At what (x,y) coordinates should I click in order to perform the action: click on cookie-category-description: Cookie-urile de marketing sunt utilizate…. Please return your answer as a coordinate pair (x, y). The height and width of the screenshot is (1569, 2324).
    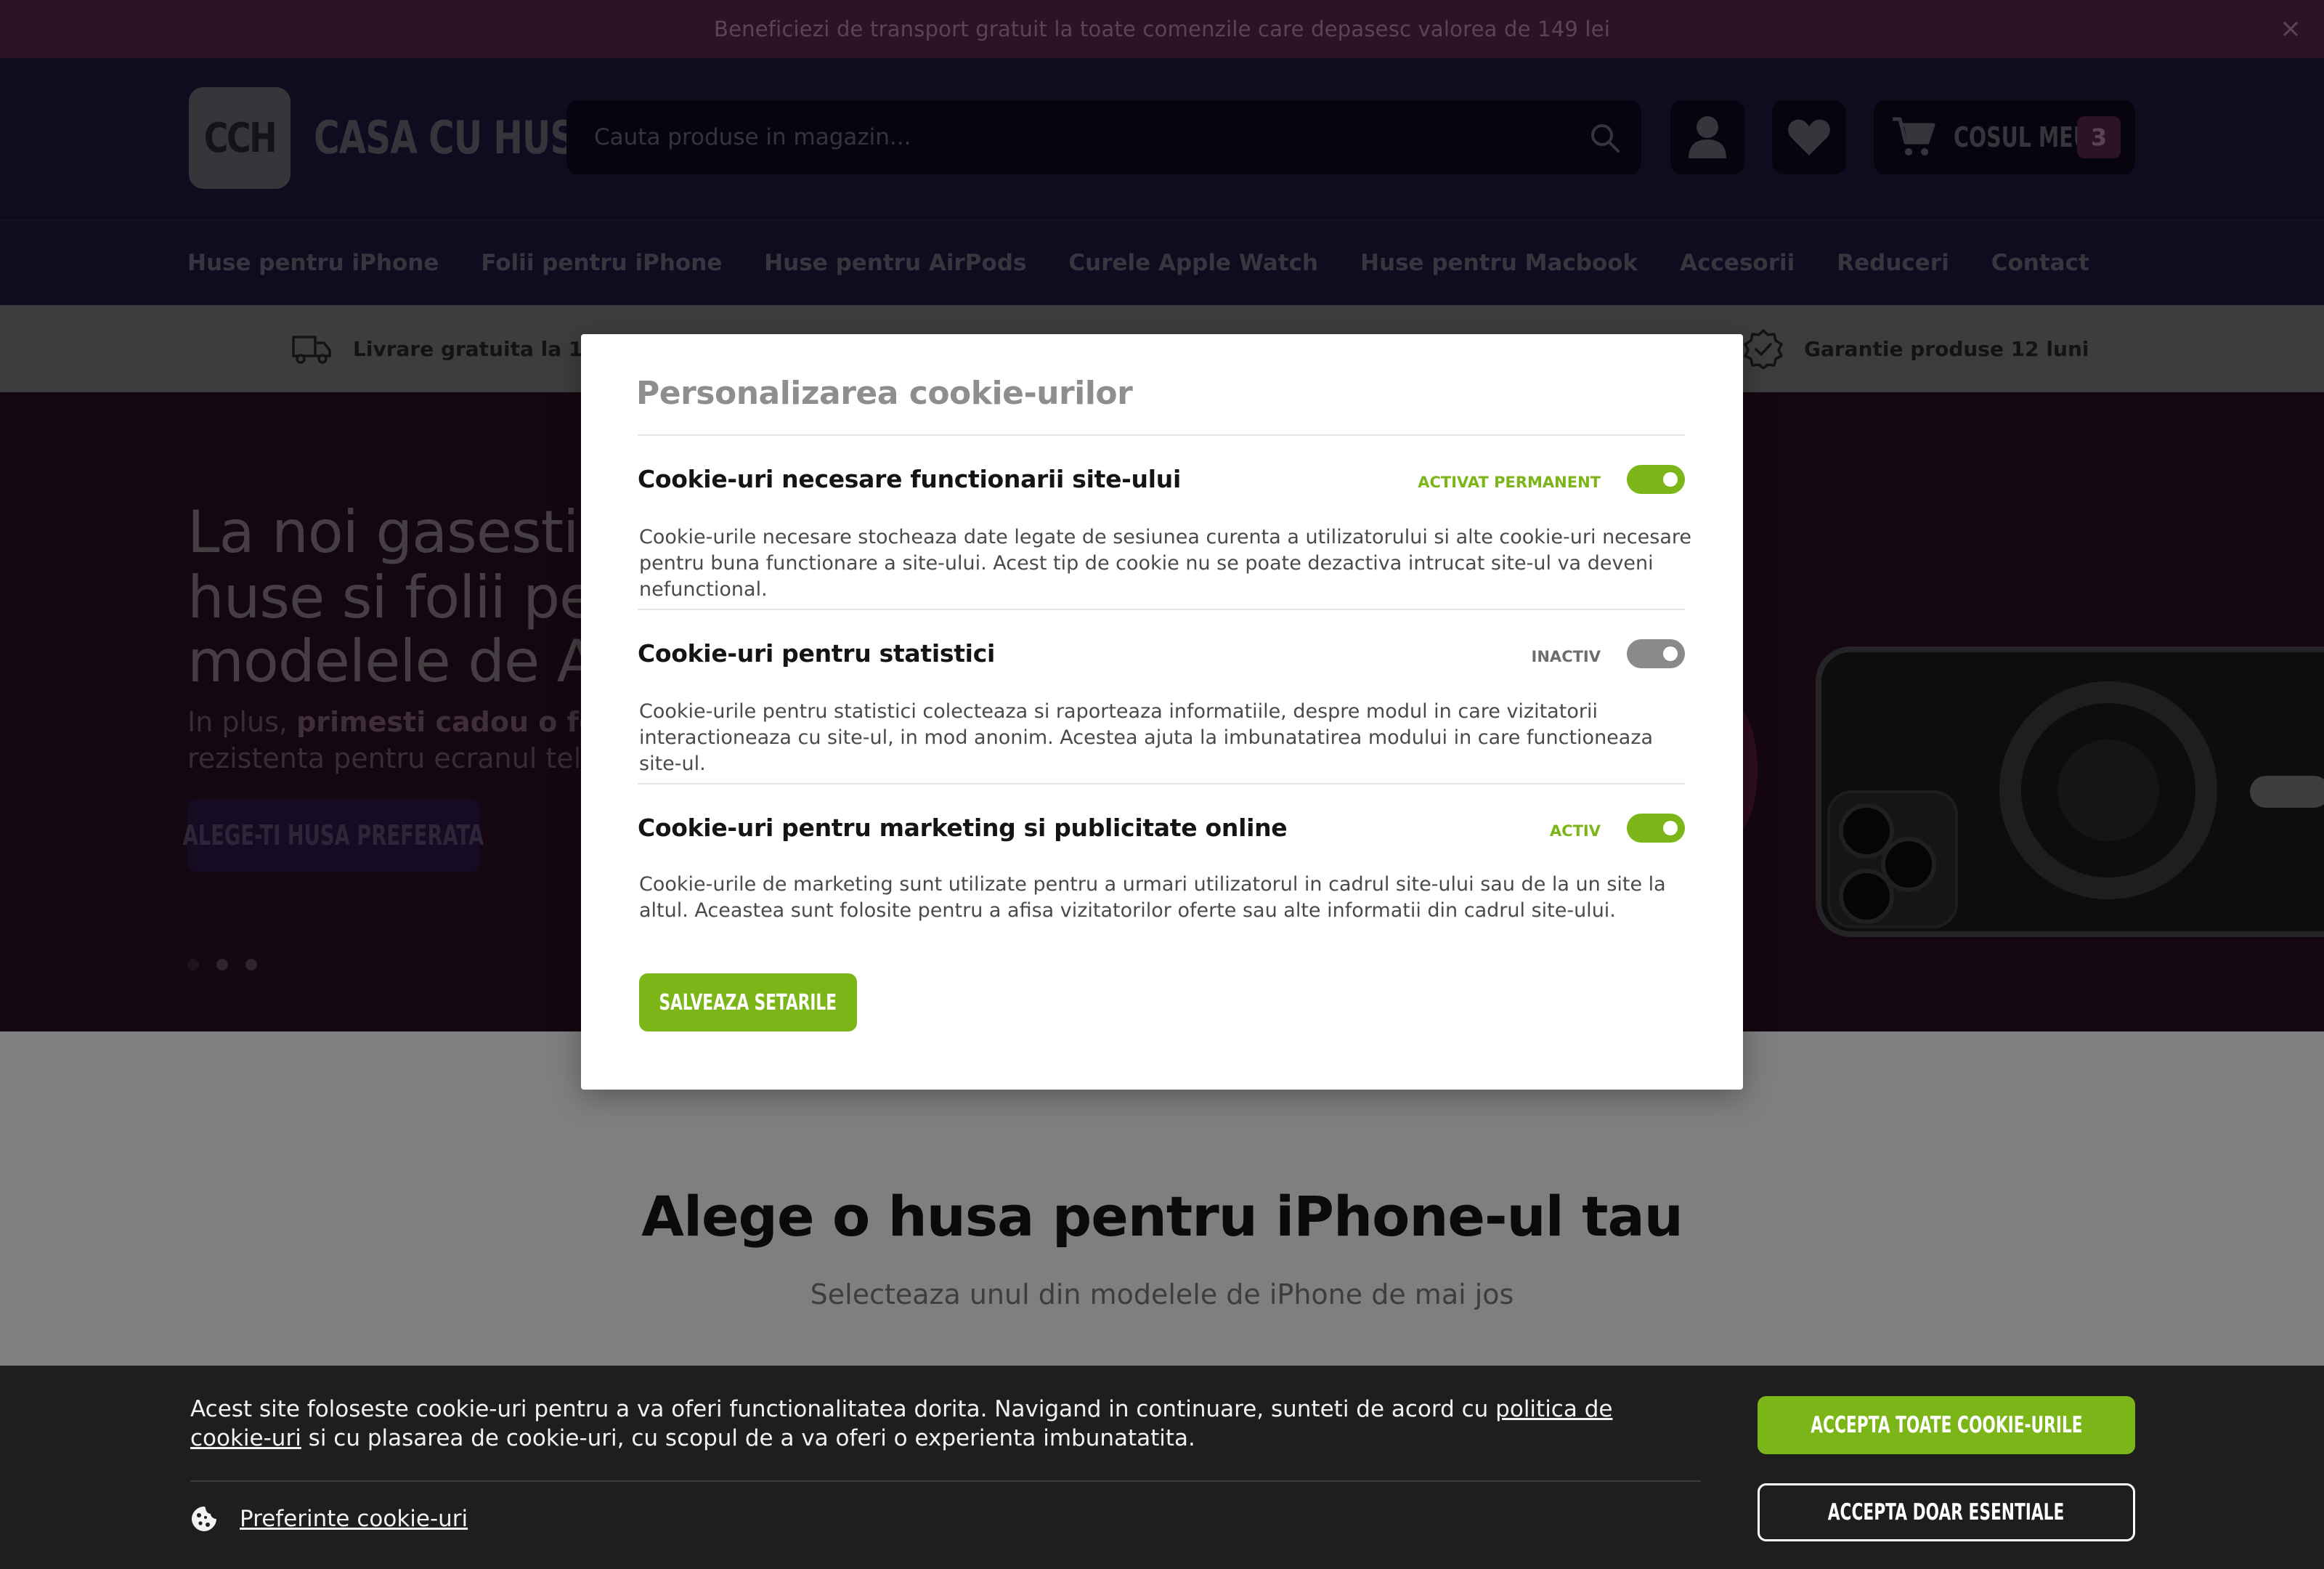
    Looking at the image, I should click on (1152, 897).